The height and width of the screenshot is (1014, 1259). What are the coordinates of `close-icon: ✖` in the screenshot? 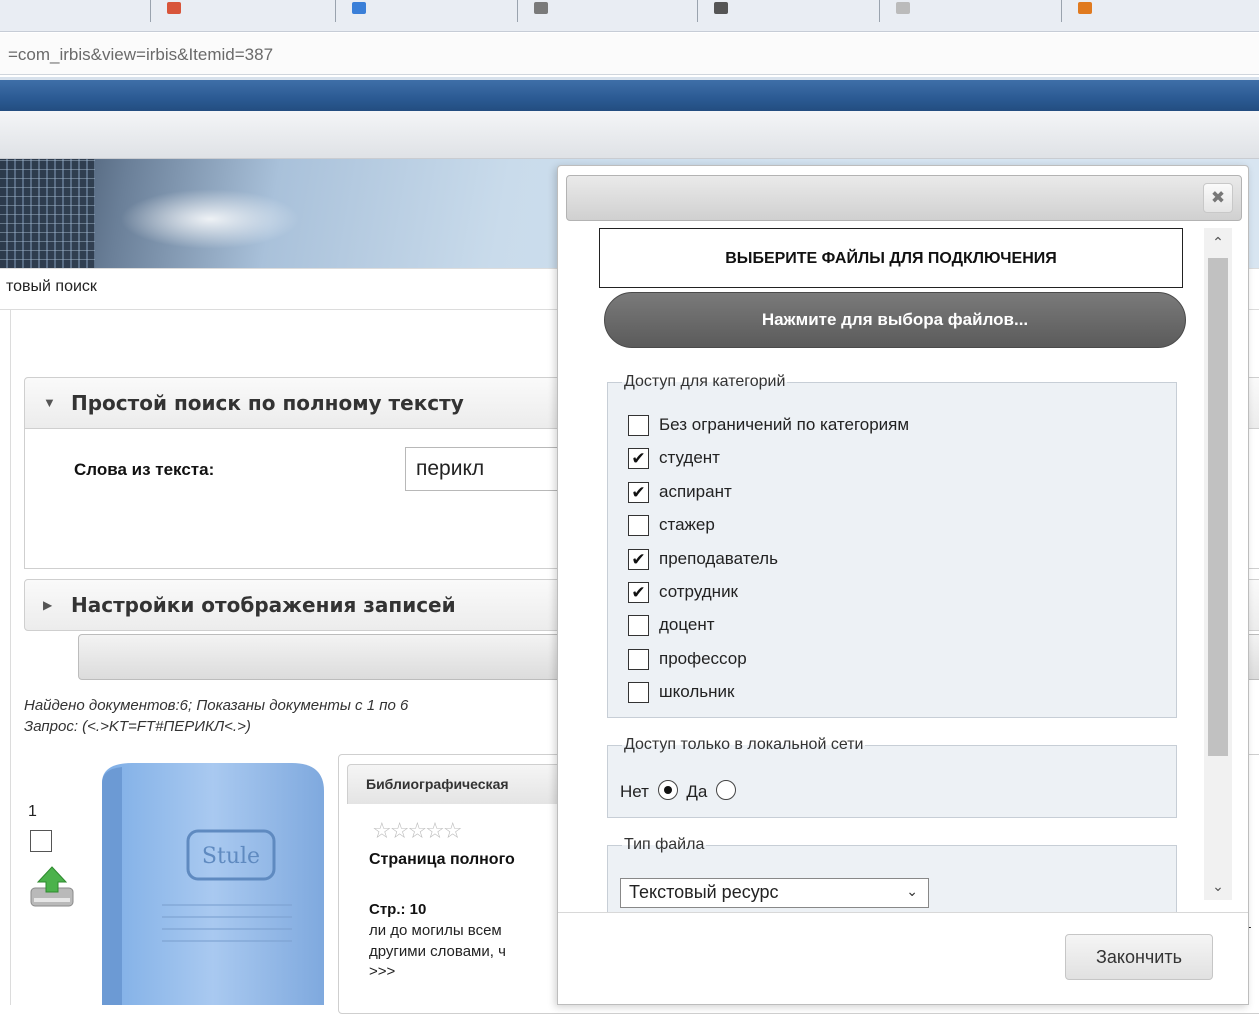 It's located at (1218, 198).